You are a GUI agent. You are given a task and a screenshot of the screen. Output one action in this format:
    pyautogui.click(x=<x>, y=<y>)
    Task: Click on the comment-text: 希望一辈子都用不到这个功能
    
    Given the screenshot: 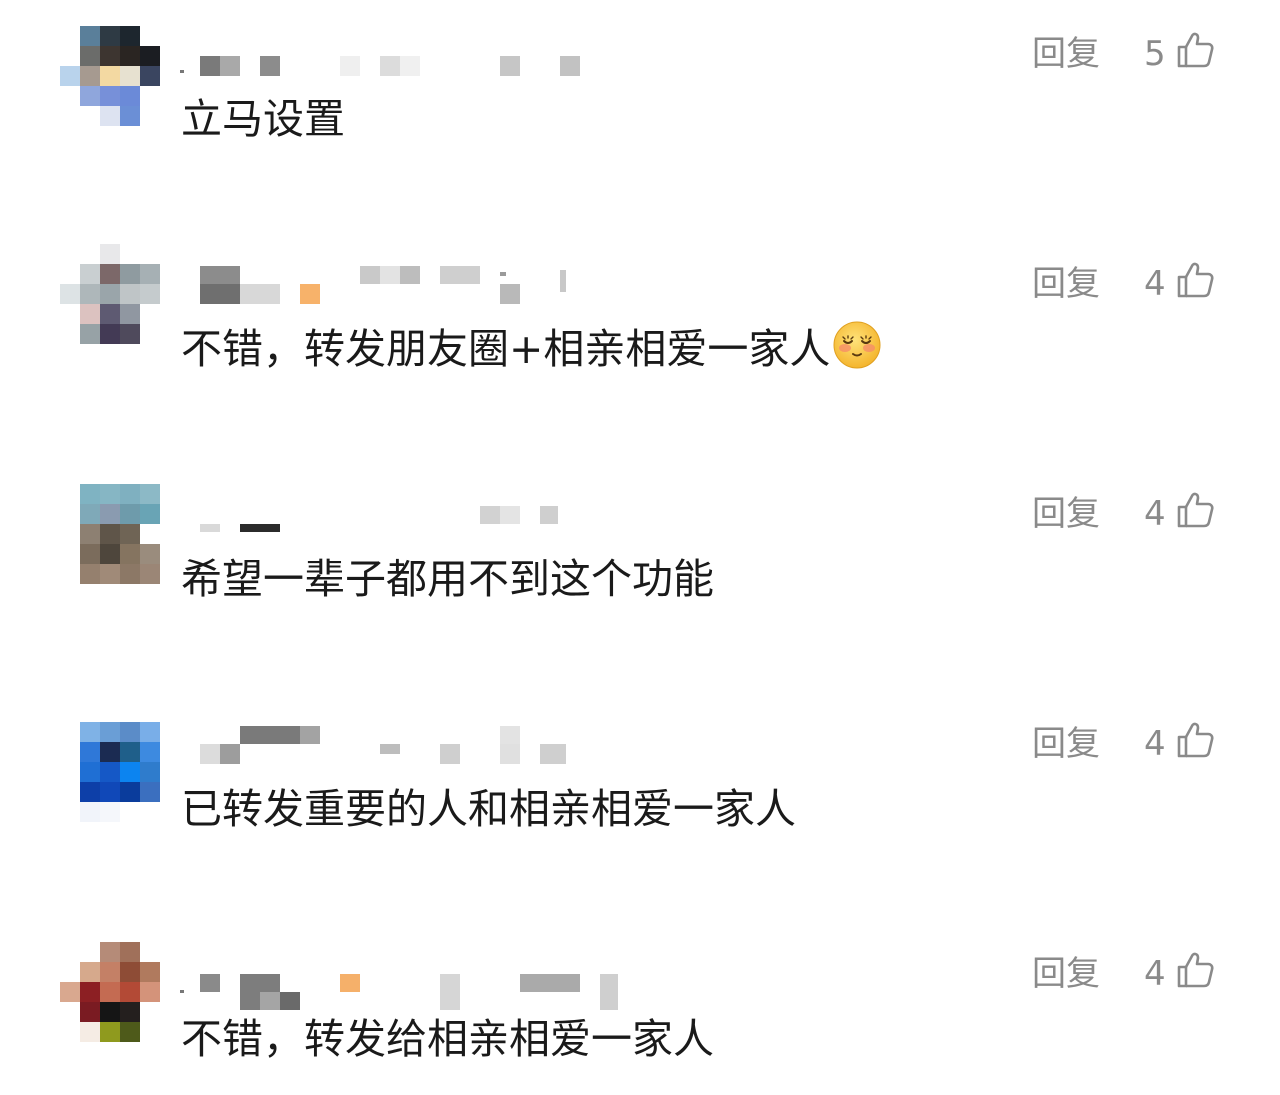 What is the action you would take?
    pyautogui.click(x=447, y=579)
    